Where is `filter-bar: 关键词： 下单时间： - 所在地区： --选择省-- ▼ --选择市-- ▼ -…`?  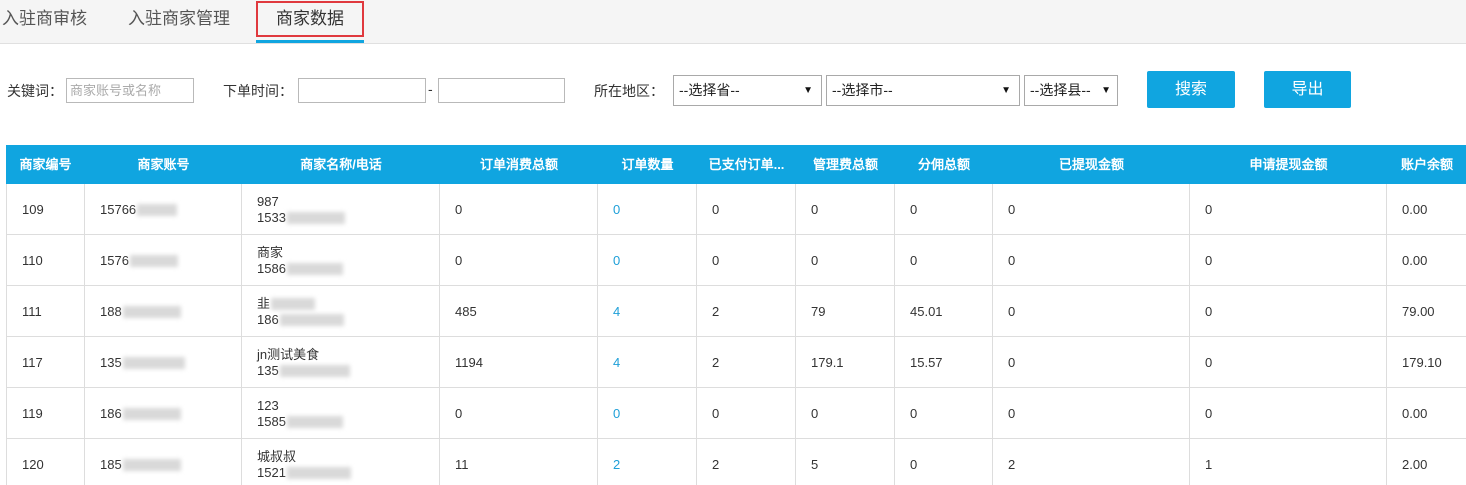
filter-bar: 关键词： 下单时间： - 所在地区： --选择省-- ▼ --选择市-- ▼ -… is located at coordinates (733, 90).